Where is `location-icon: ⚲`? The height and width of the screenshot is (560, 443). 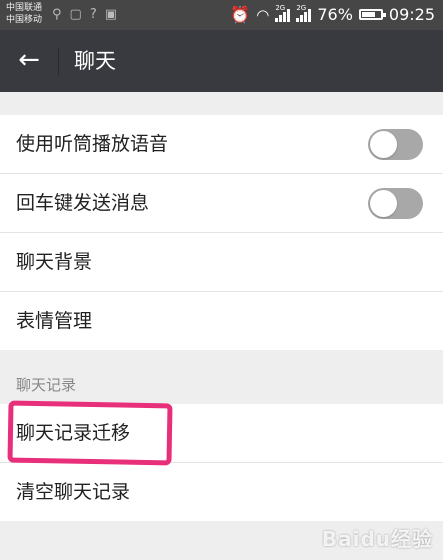
location-icon: ⚲ is located at coordinates (57, 14).